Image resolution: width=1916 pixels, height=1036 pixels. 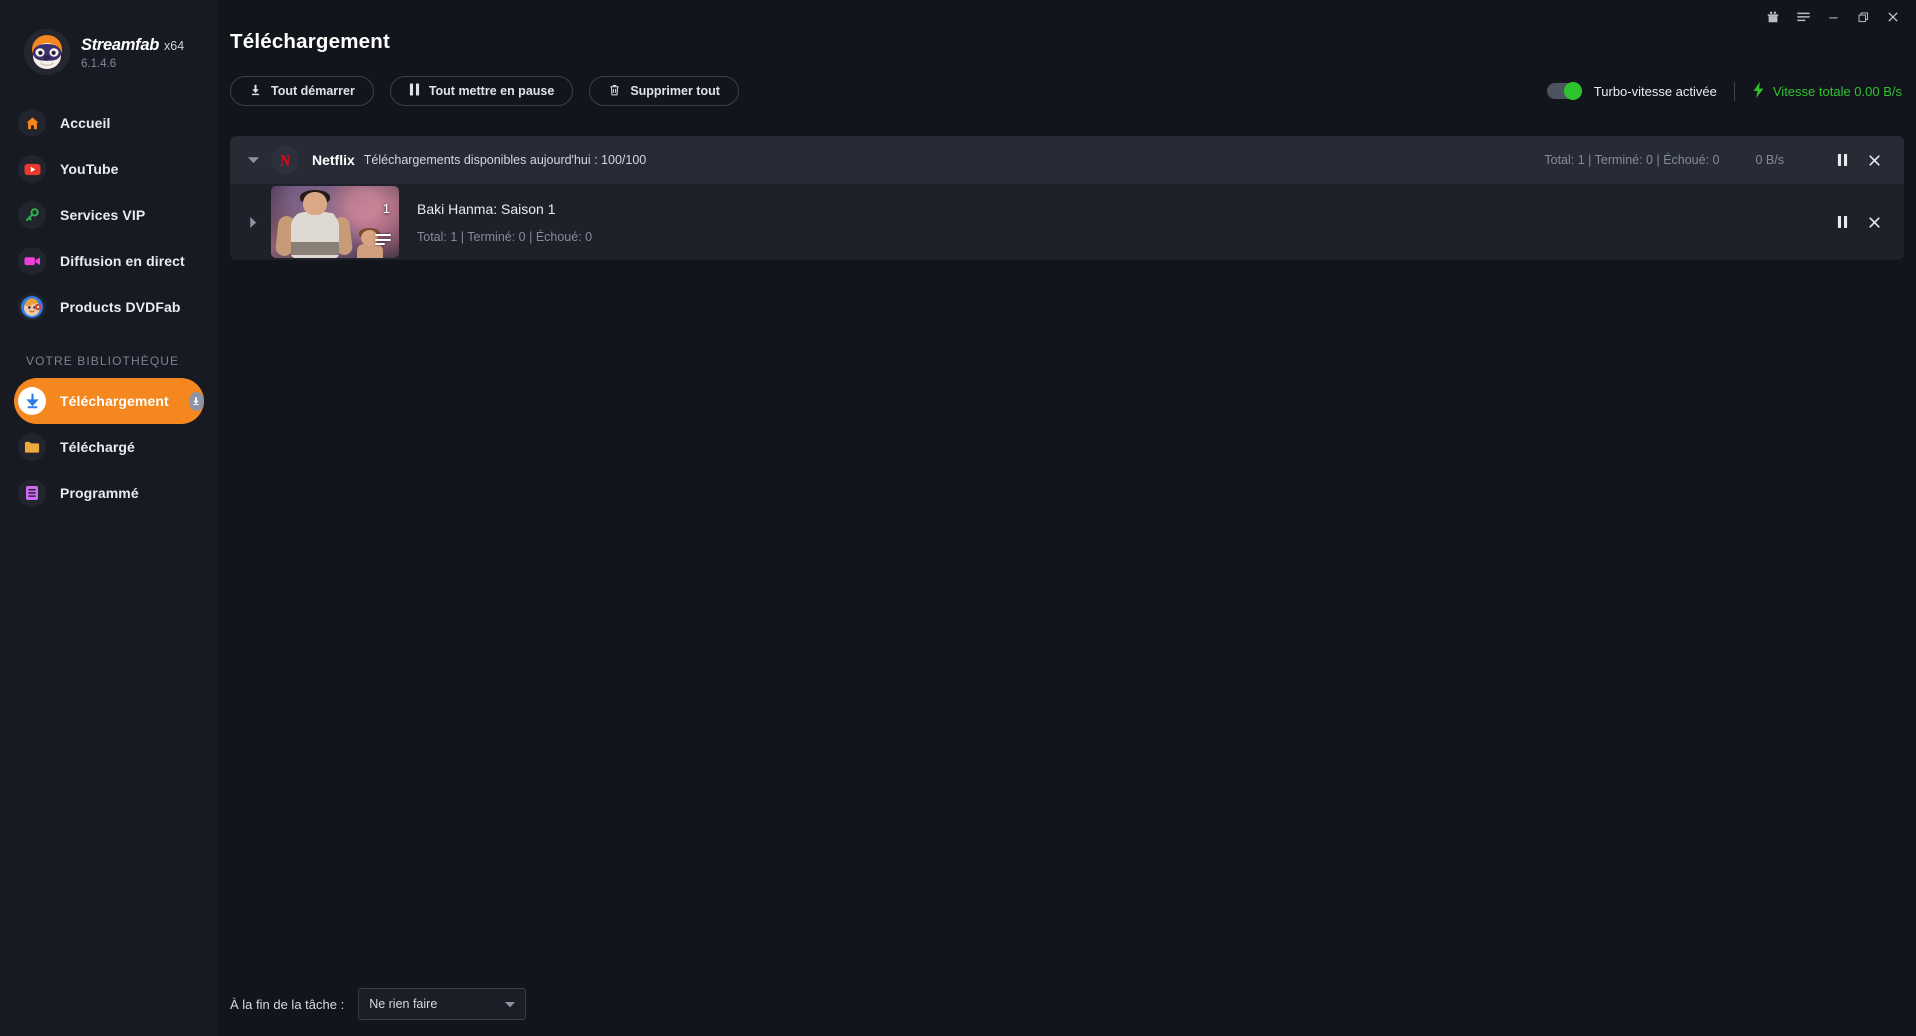 What do you see at coordinates (174, 46) in the screenshot?
I see `brand-arch: x64` at bounding box center [174, 46].